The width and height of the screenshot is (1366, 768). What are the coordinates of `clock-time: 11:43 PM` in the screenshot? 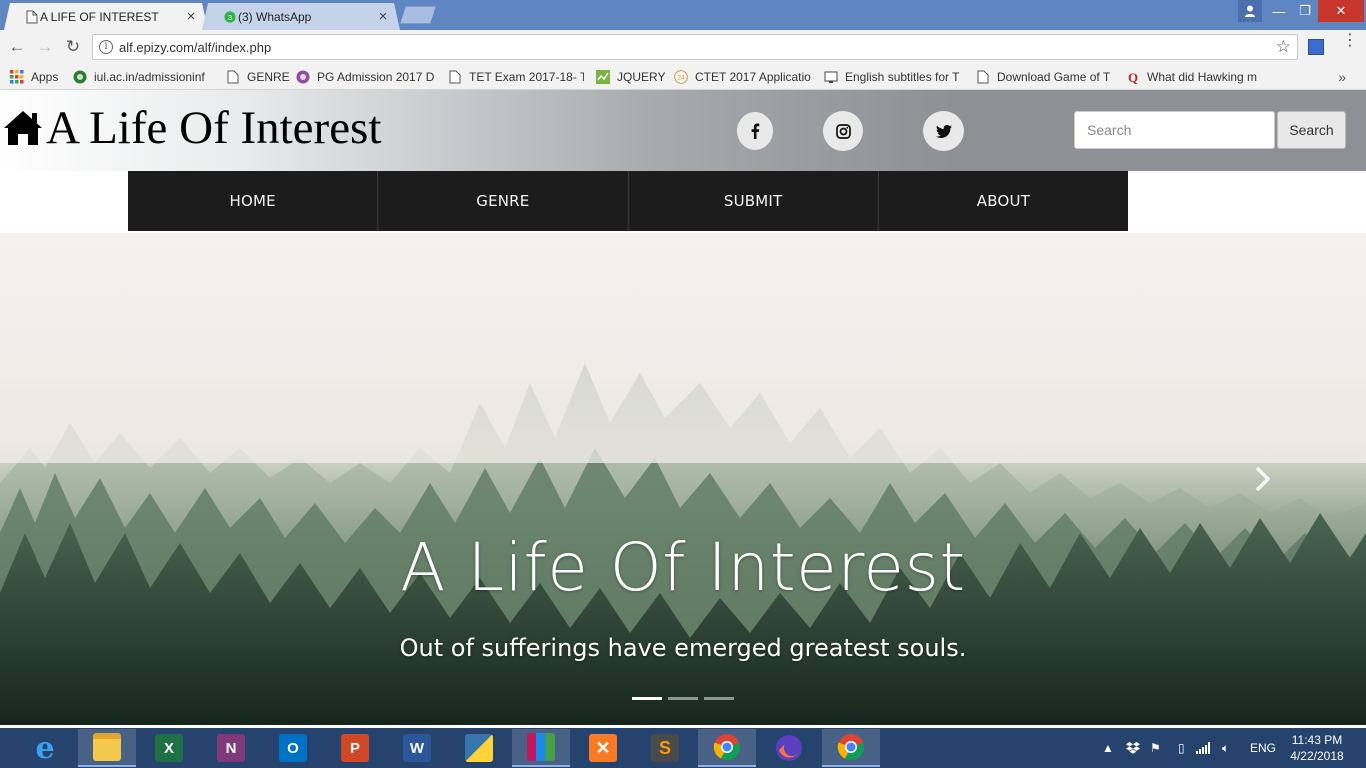 It's located at (1317, 740).